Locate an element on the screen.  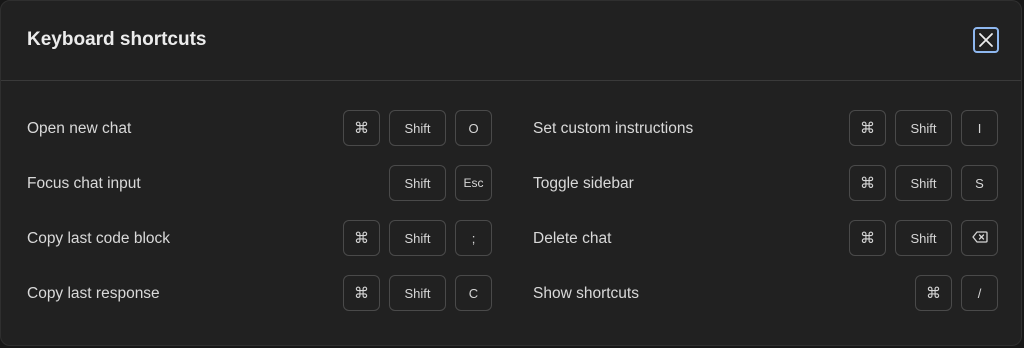
shortcut-row-copy-last-code-block: Copy last code block ⌘ Shift ; is located at coordinates (259, 239).